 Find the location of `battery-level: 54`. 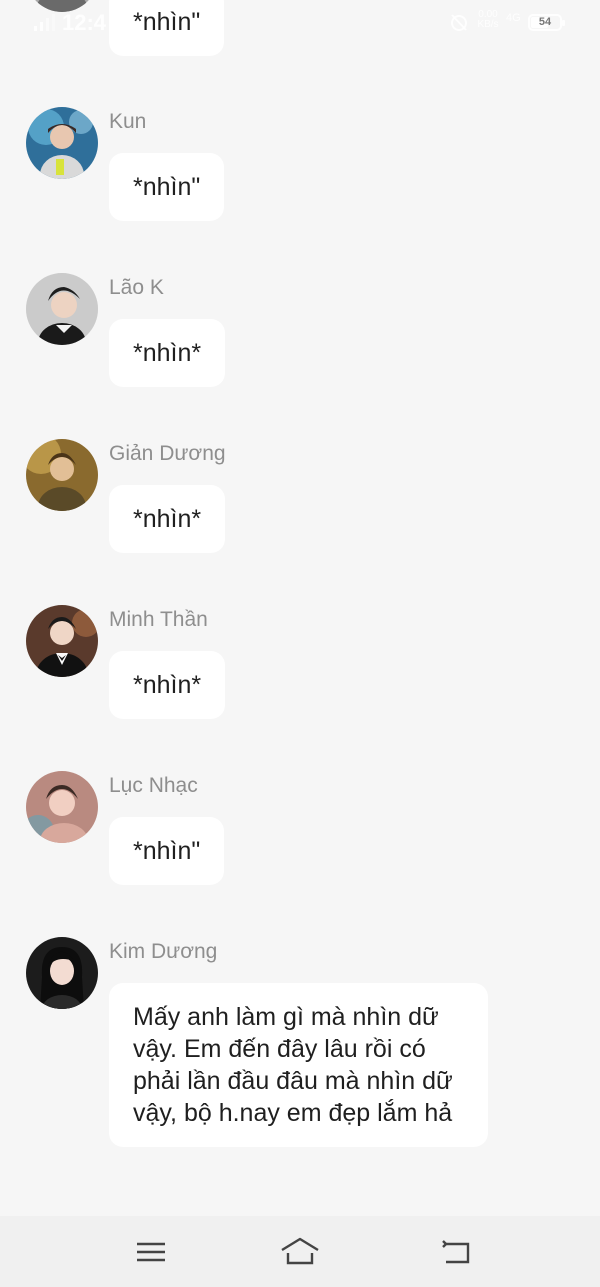

battery-level: 54 is located at coordinates (545, 22).